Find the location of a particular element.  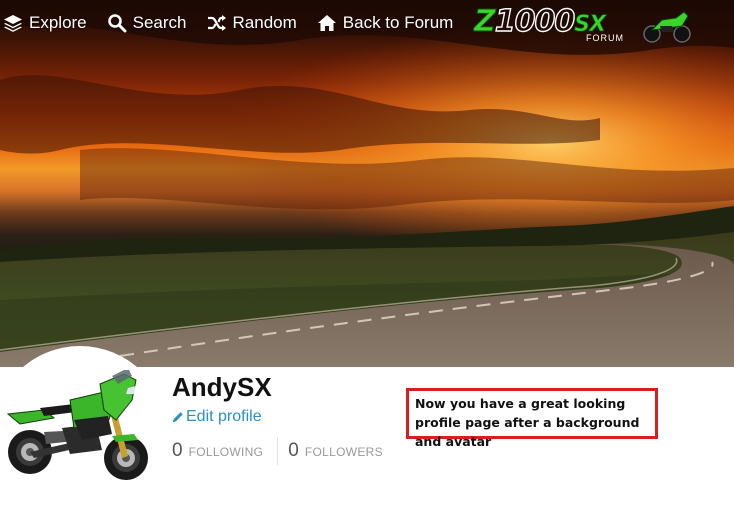

nav-back-to-forum: Back to Forum is located at coordinates (385, 23).